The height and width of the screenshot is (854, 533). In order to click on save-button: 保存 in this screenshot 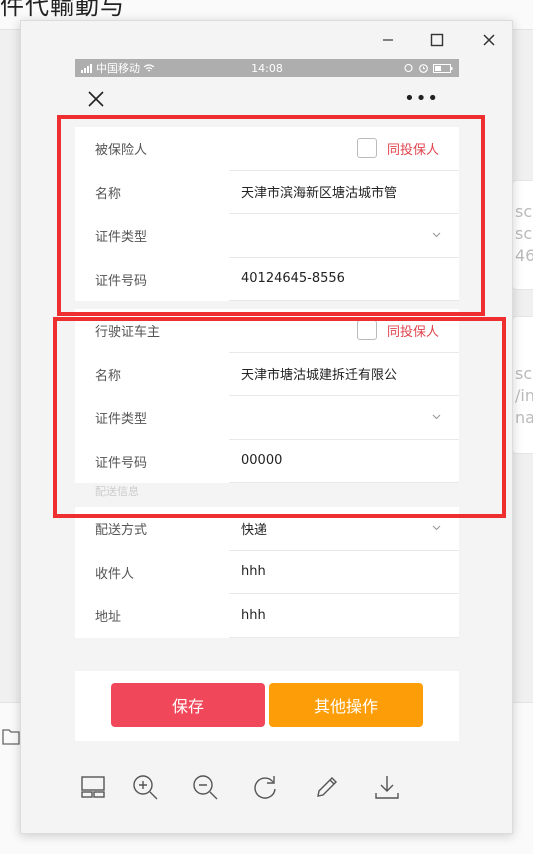, I will do `click(188, 705)`.